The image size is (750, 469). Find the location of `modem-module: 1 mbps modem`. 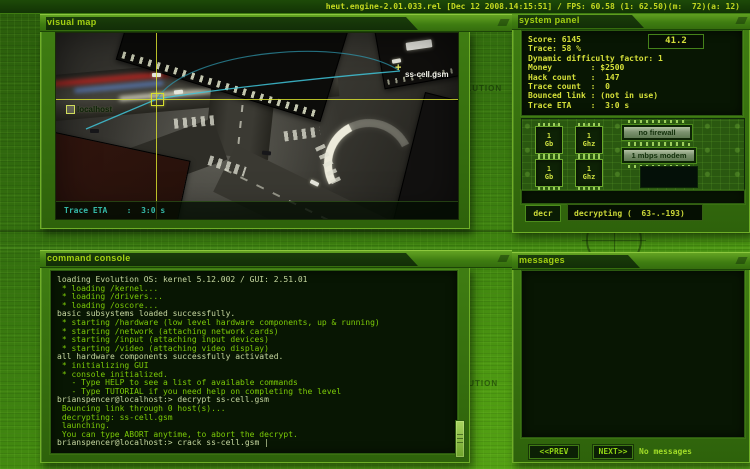

modem-module: 1 mbps modem is located at coordinates (659, 155).